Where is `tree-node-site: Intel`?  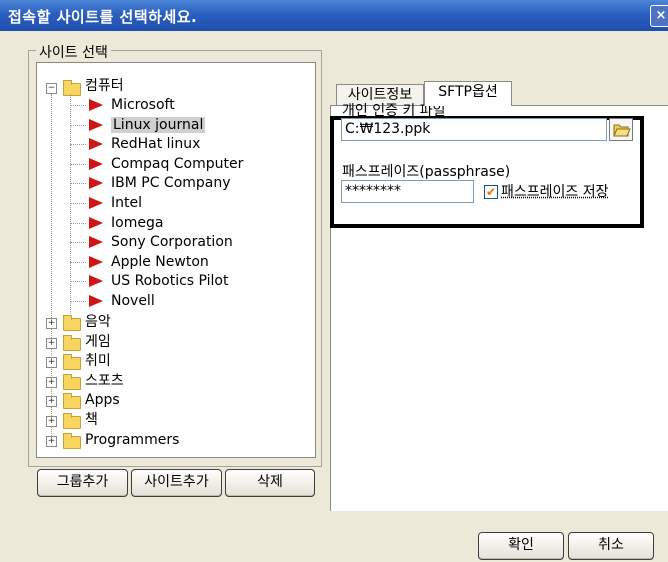 tree-node-site: Intel is located at coordinates (126, 203).